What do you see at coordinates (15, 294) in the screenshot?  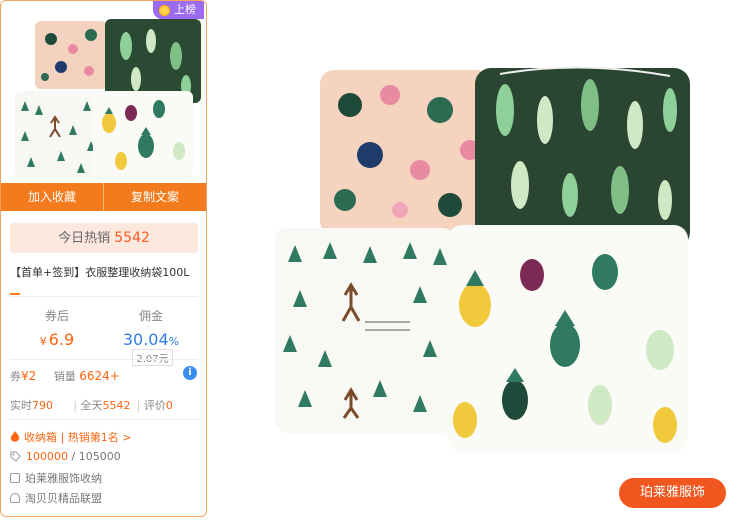 I see `title-underline` at bounding box center [15, 294].